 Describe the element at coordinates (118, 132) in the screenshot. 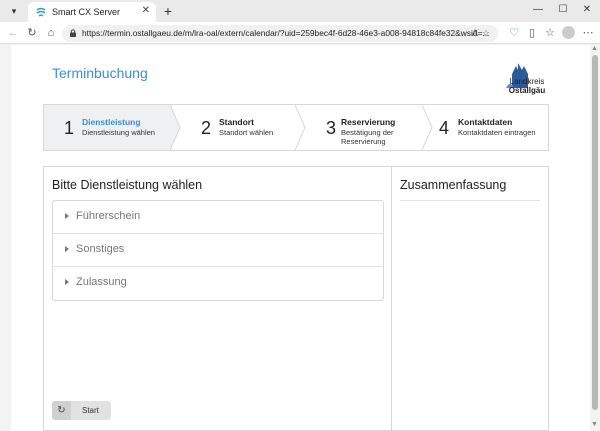

I see `step-subtitle: Dienstleistung wählen` at that location.